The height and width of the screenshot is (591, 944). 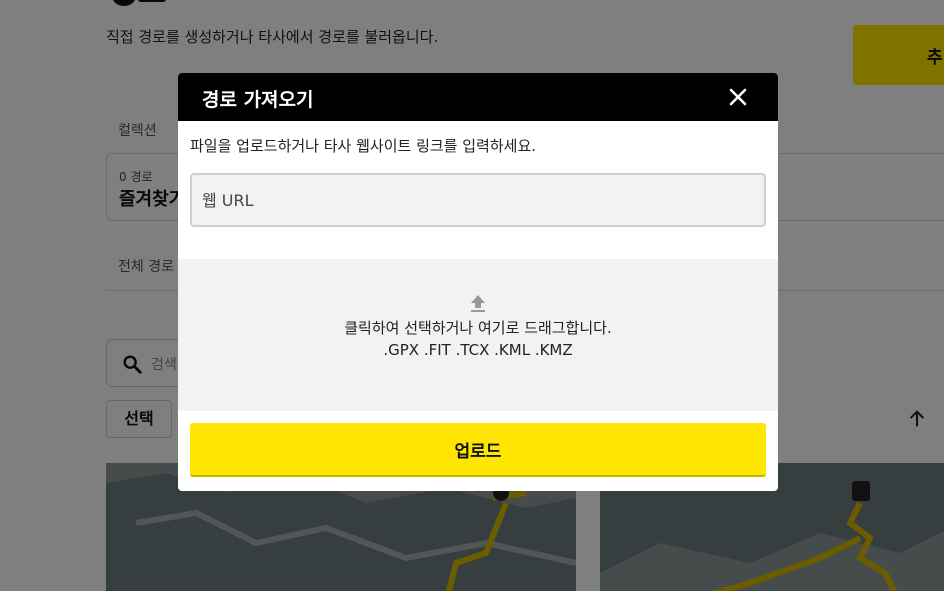 What do you see at coordinates (478, 350) in the screenshot?
I see `supported-formats: .GPX .FIT .TCX .KML .KMZ` at bounding box center [478, 350].